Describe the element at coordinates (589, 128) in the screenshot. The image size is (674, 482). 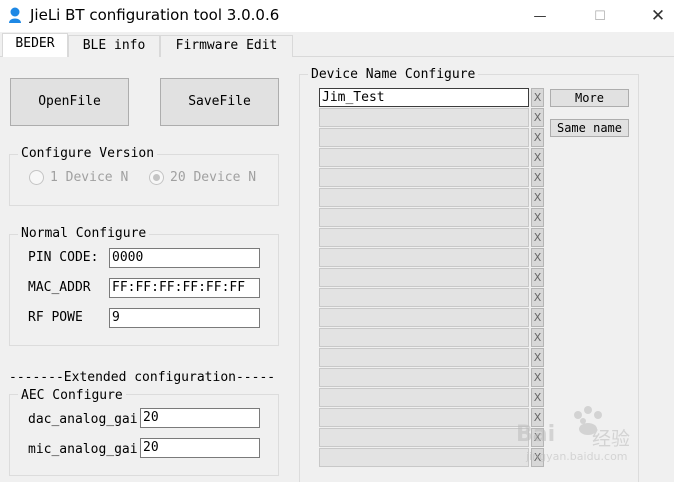
I see `same-name-button: Same name` at that location.